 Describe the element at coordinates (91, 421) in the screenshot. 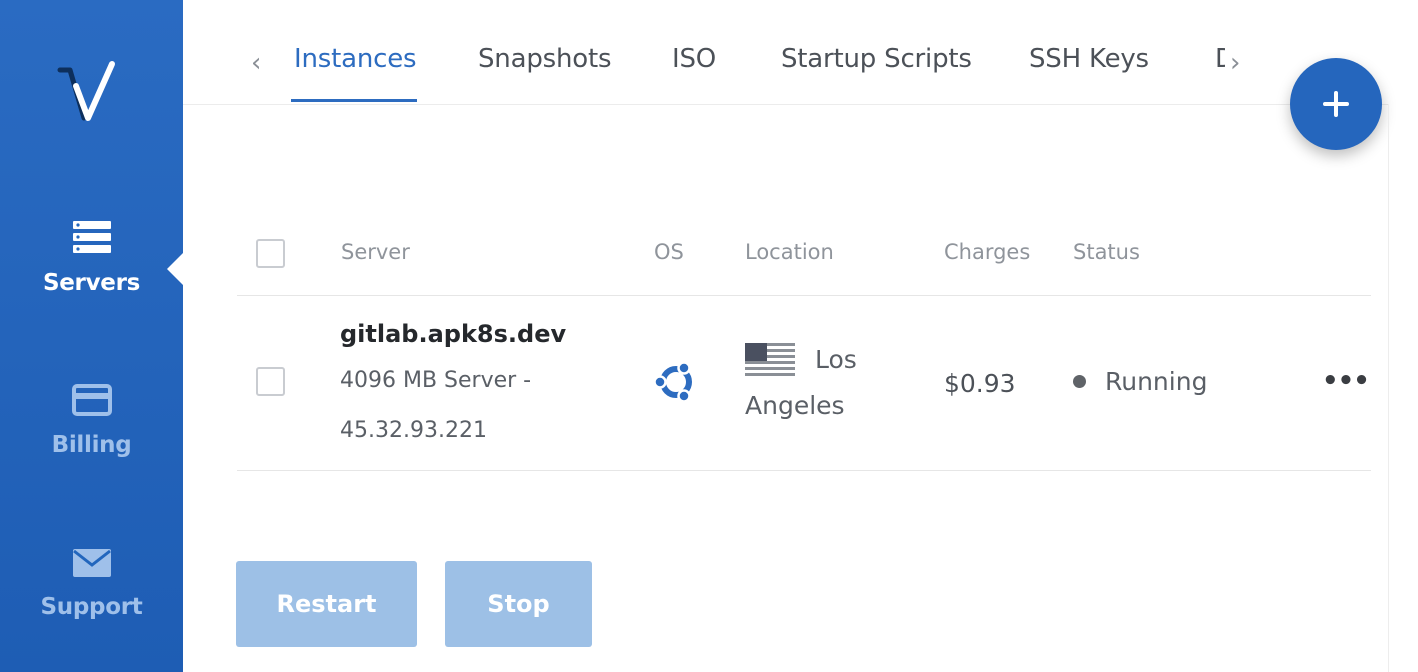

I see `sidebar-item-billing: Billing` at that location.